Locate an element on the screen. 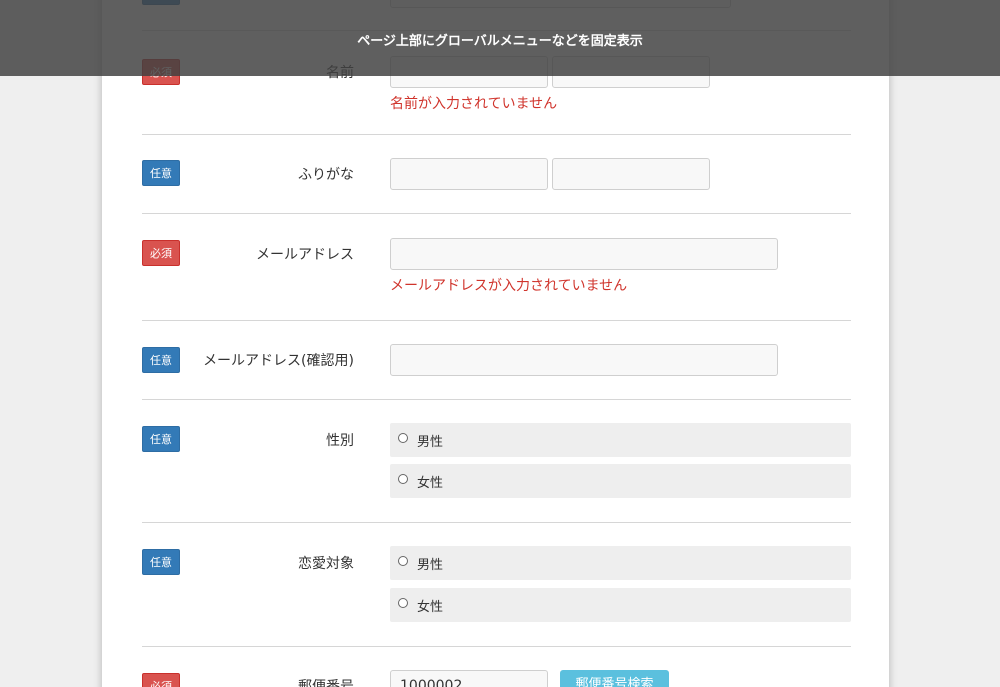 The image size is (1000, 687). fixed-header-bar: ページ上部にグローバルメニューなどを固定表示 is located at coordinates (500, 38).